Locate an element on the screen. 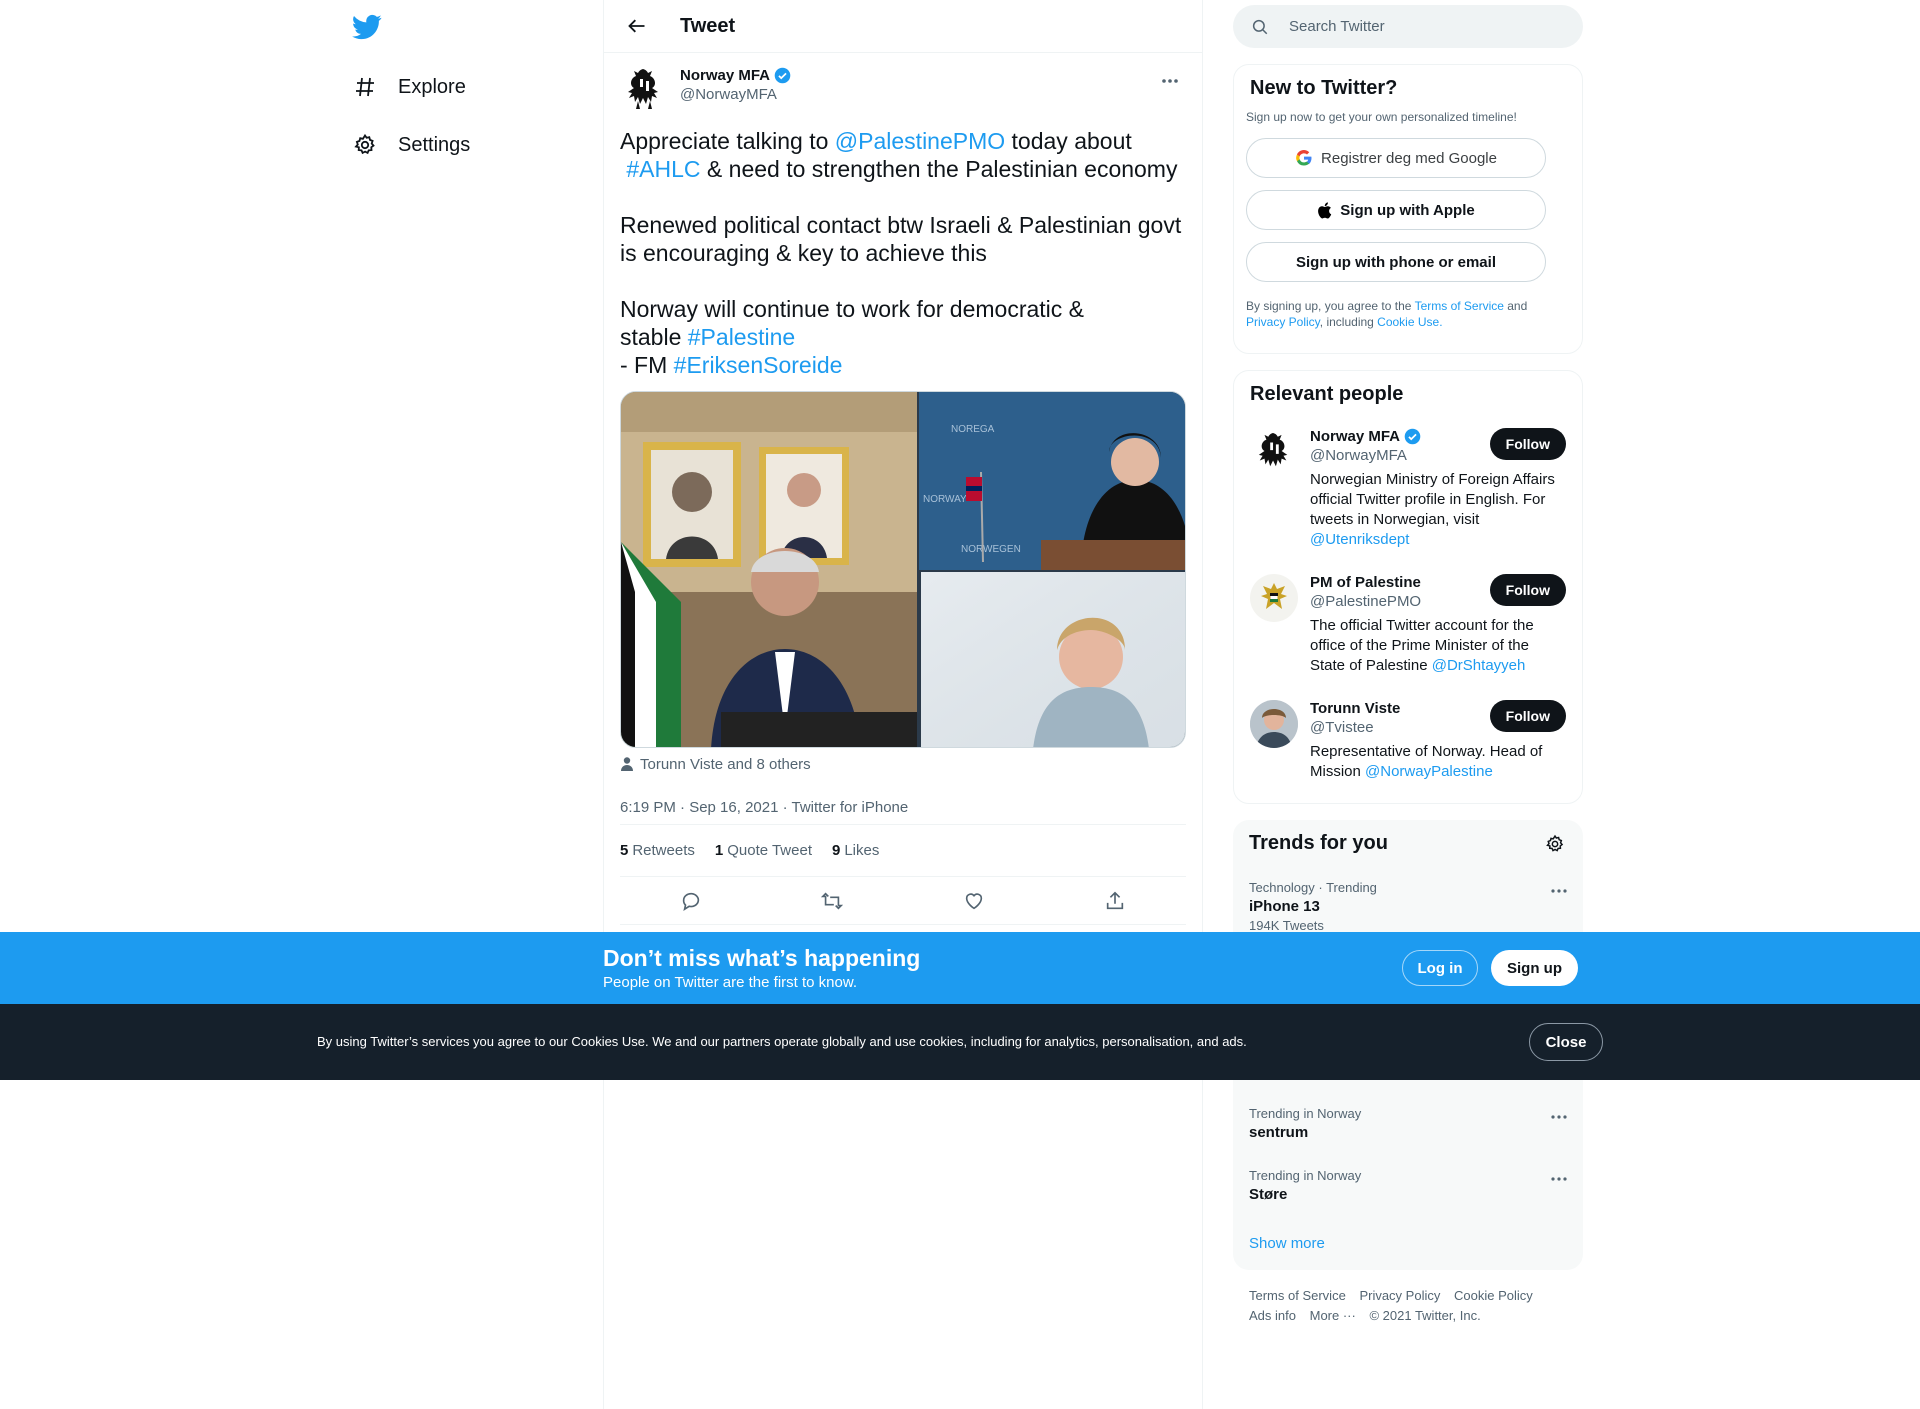  like-icon is located at coordinates (974, 901).